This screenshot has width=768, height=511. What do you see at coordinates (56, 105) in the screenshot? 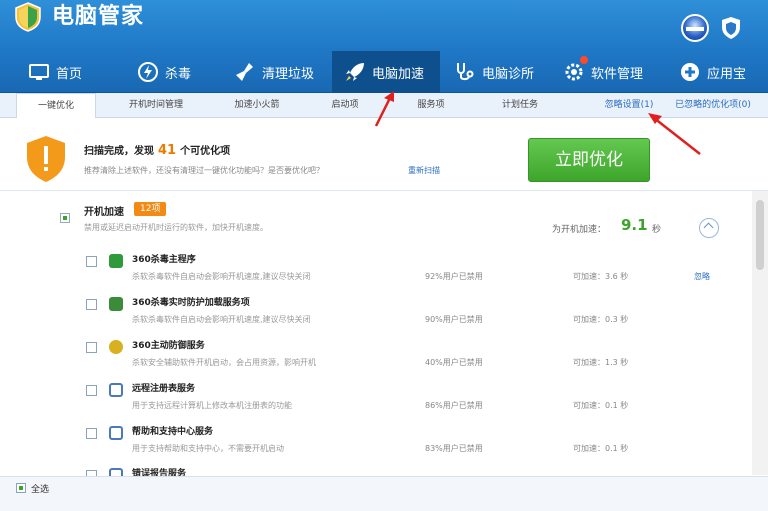
I see `tab-one-click: 一键优化` at bounding box center [56, 105].